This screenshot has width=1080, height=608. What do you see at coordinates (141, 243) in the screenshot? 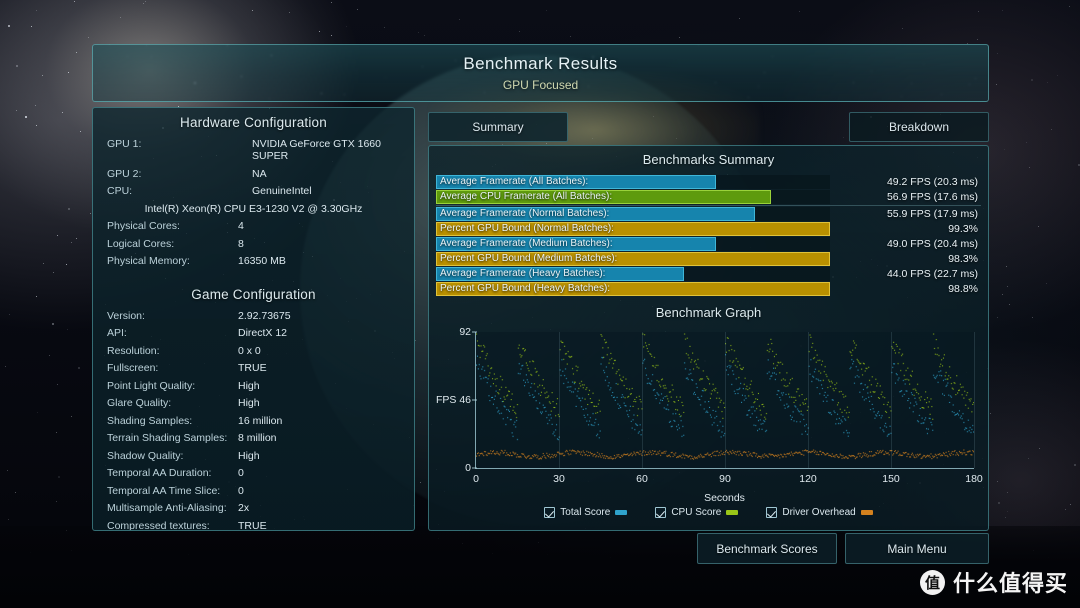
I see `config-row-label: Logical Cores:` at bounding box center [141, 243].